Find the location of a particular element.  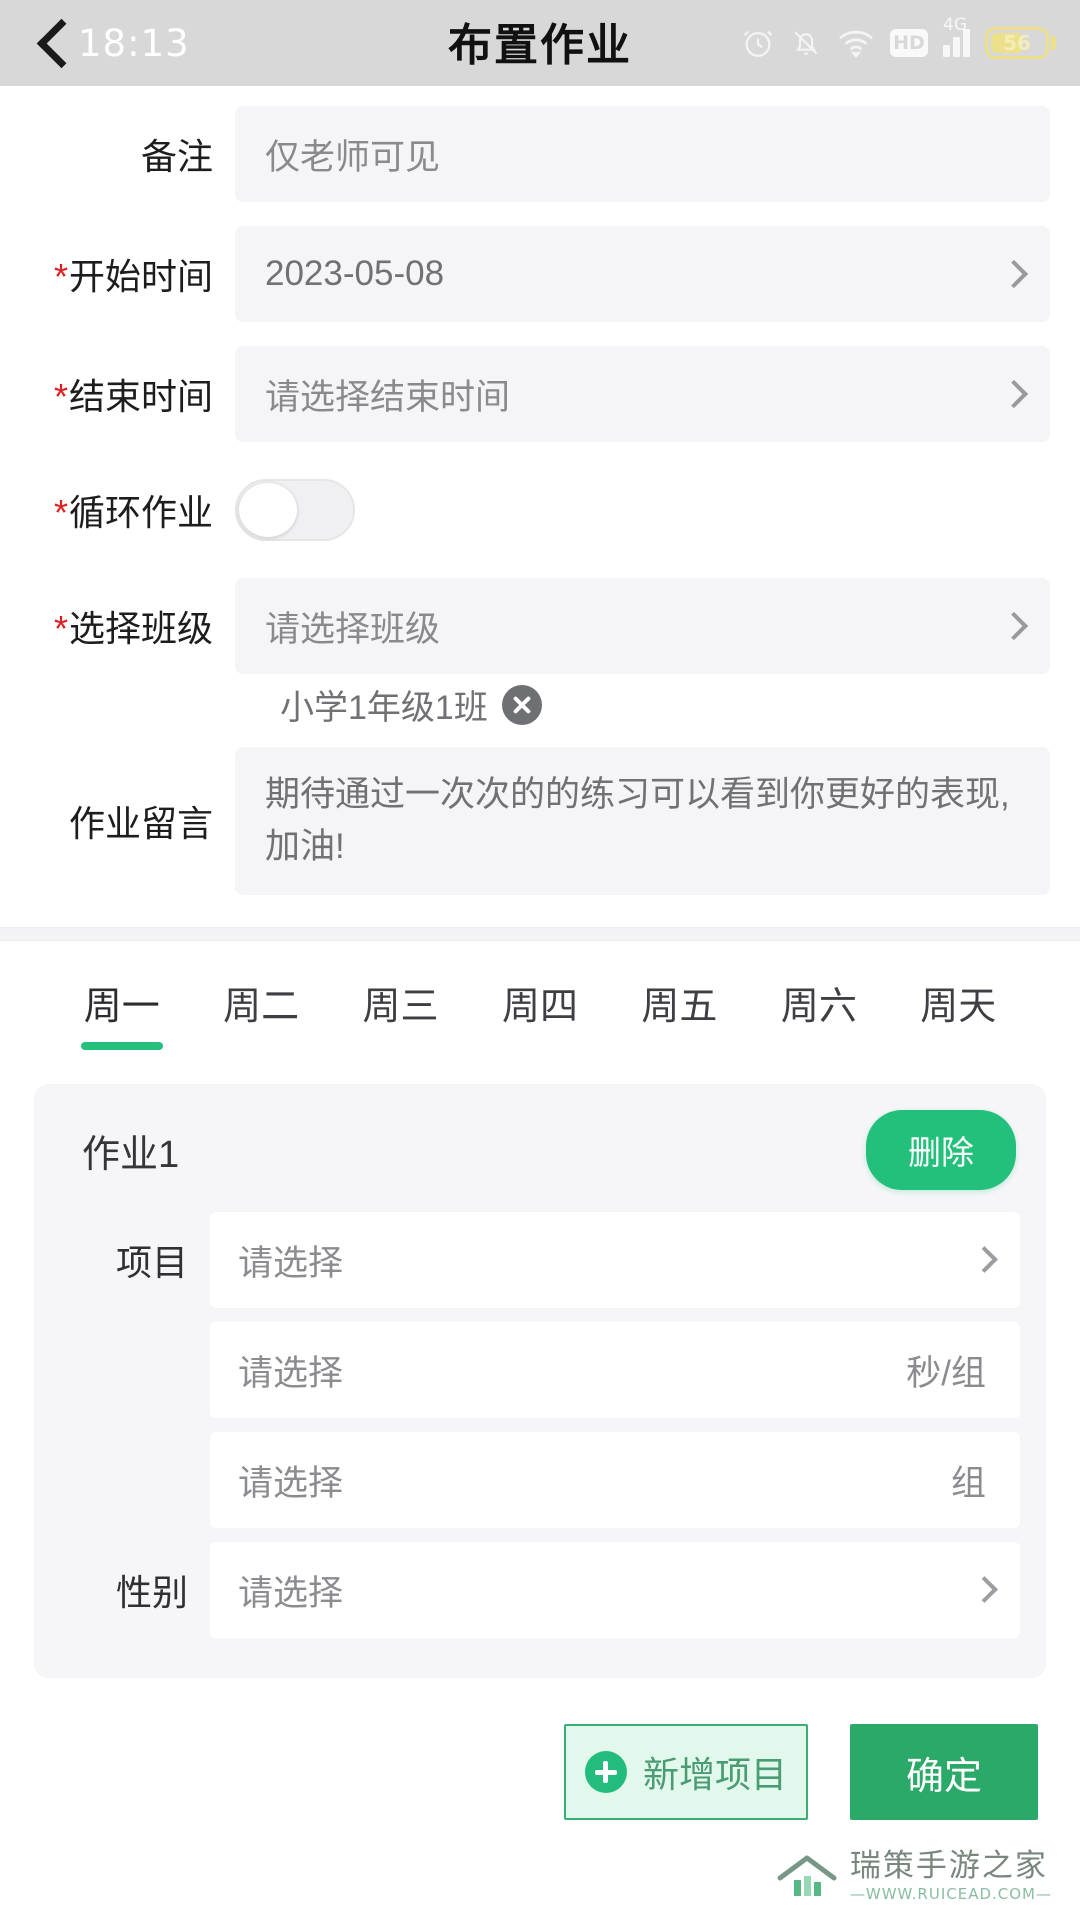

card-row-gender: 性别 请选择 is located at coordinates (540, 1590).